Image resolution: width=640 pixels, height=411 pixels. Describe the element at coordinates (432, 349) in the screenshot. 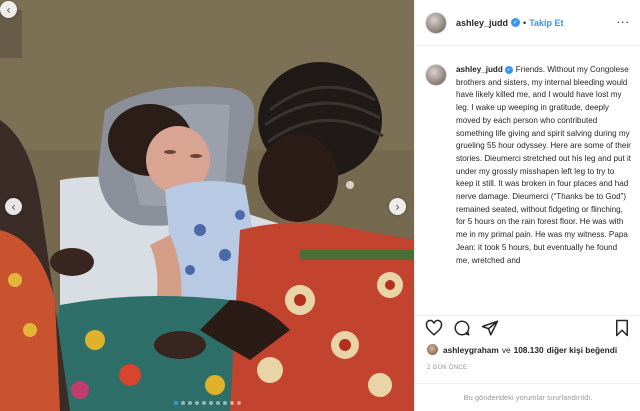

I see `liker-avatar` at that location.